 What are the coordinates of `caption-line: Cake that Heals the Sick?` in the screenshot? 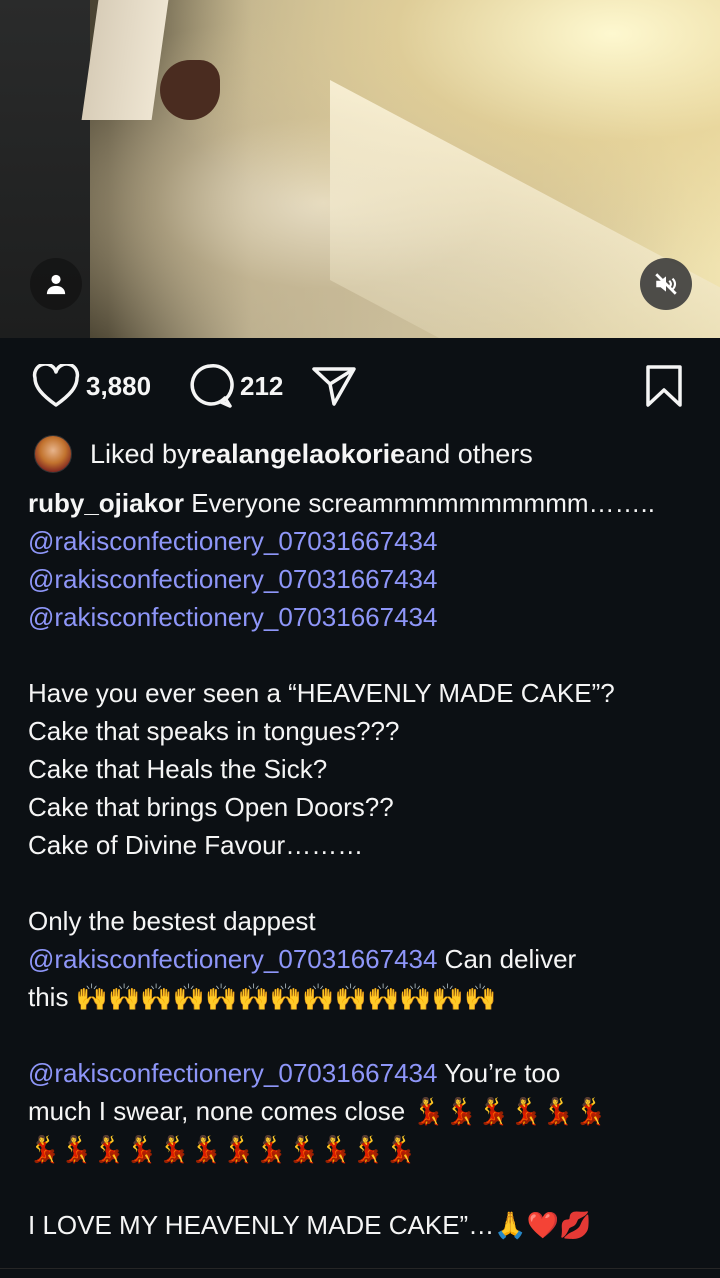 It's located at (178, 769).